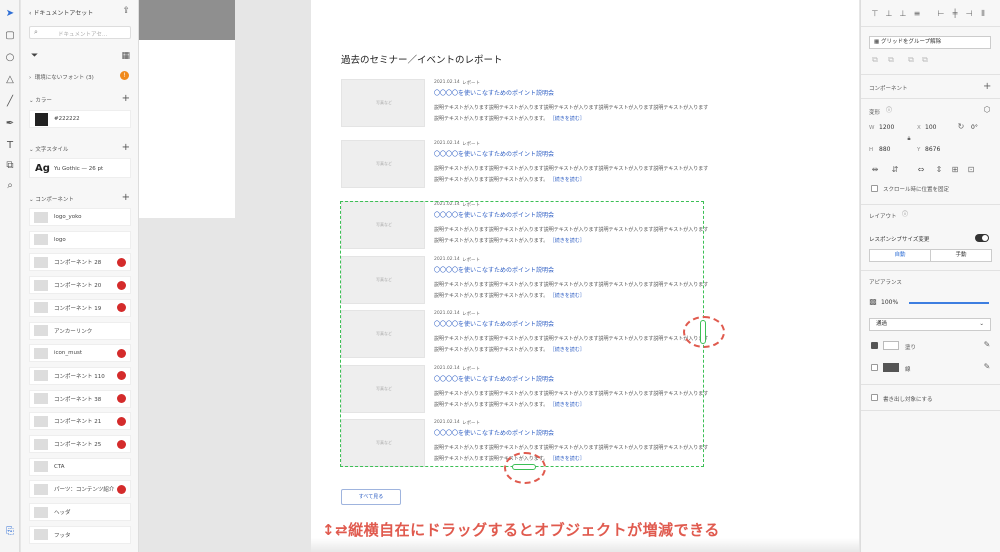  What do you see at coordinates (961, 255) in the screenshot?
I see `manual-button: 手動` at bounding box center [961, 255].